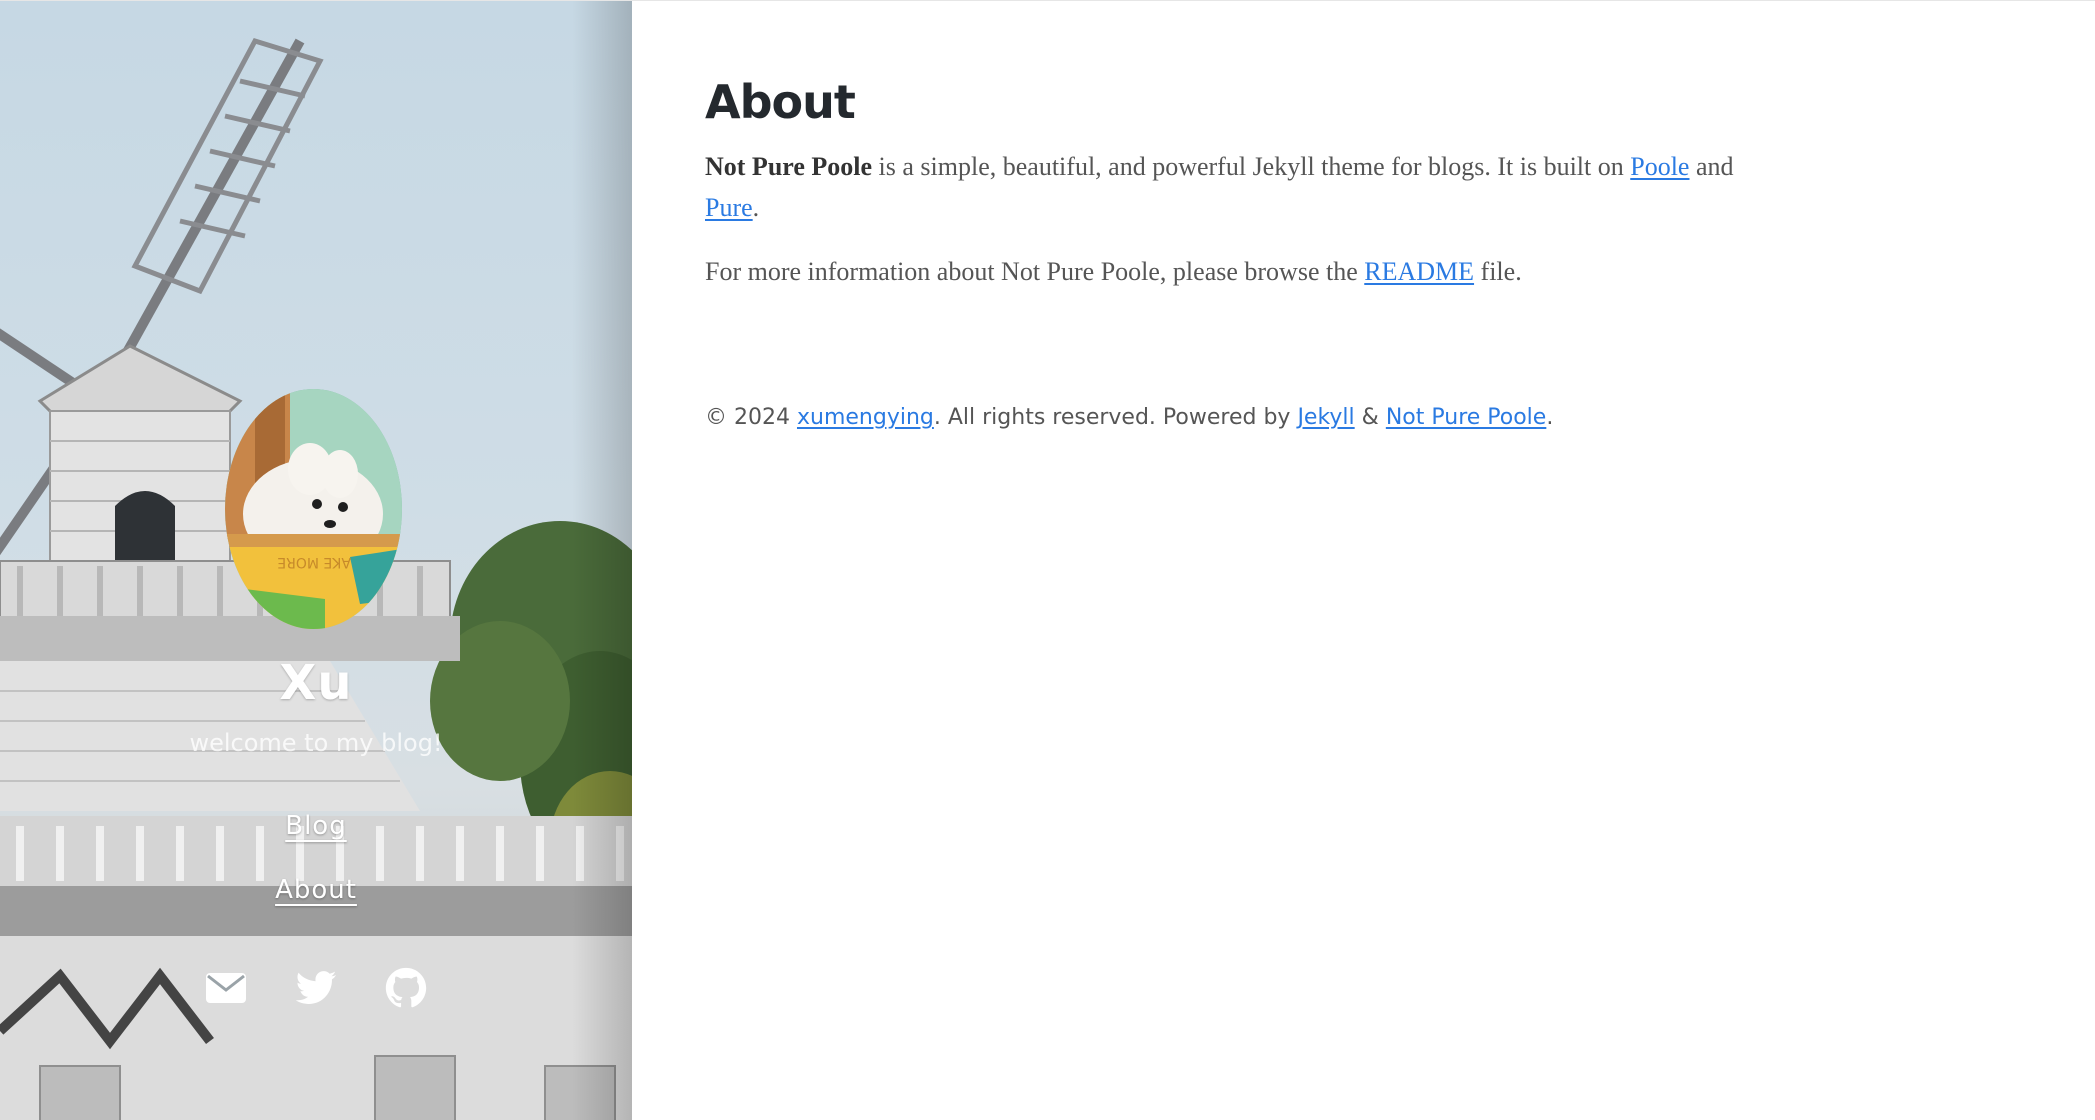  I want to click on sidebar-edge-shadow, so click(602, 560).